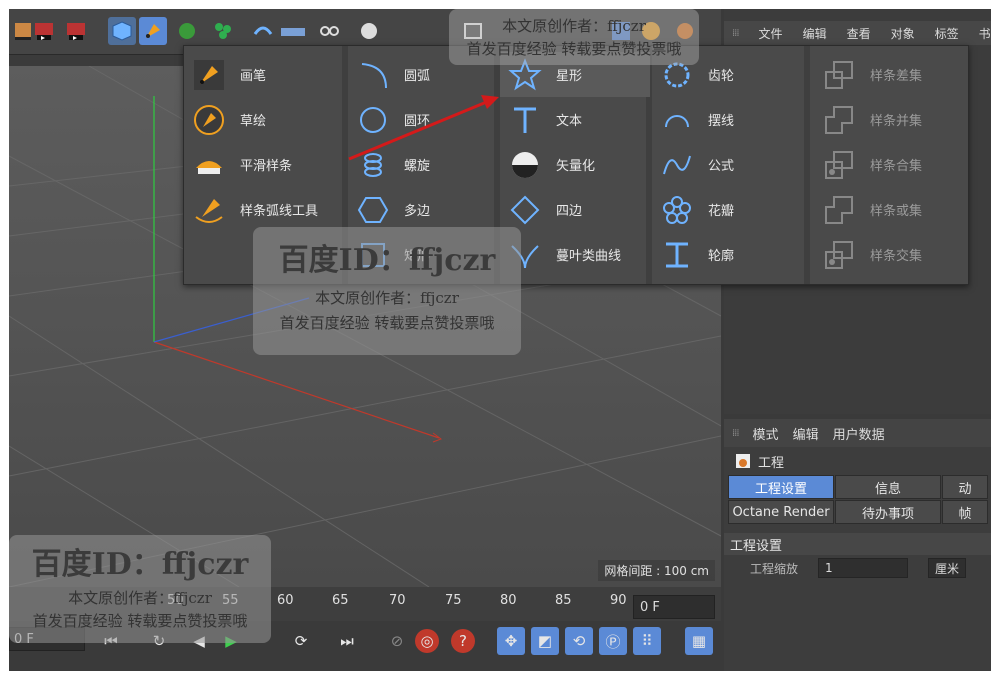  I want to click on menu-objects: 对象, so click(903, 33).